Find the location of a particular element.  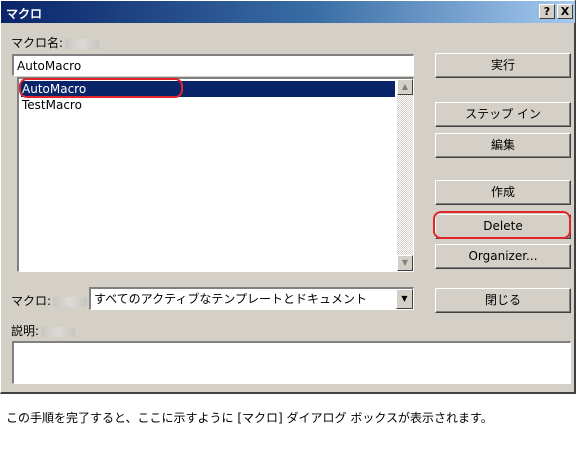

scroll-up-arrow-icon: ▲ is located at coordinates (405, 87).